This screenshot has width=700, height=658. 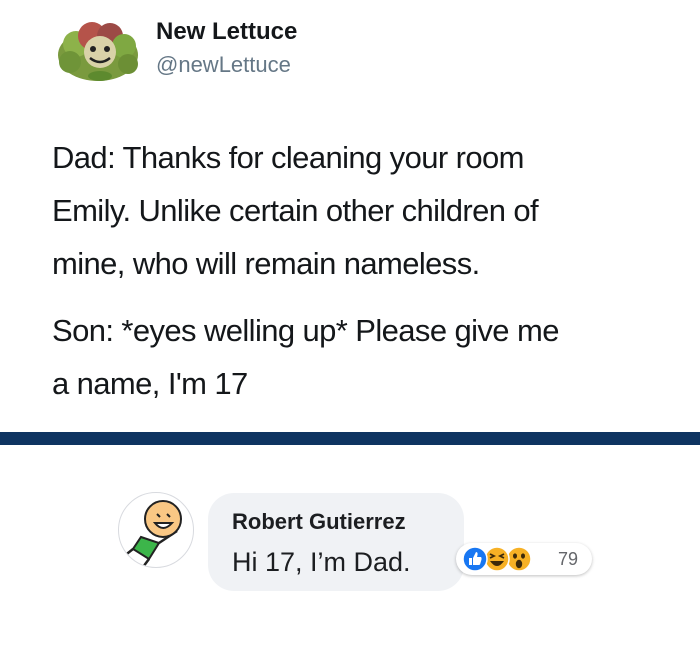 What do you see at coordinates (97, 53) in the screenshot?
I see `lettuce-head-icon` at bounding box center [97, 53].